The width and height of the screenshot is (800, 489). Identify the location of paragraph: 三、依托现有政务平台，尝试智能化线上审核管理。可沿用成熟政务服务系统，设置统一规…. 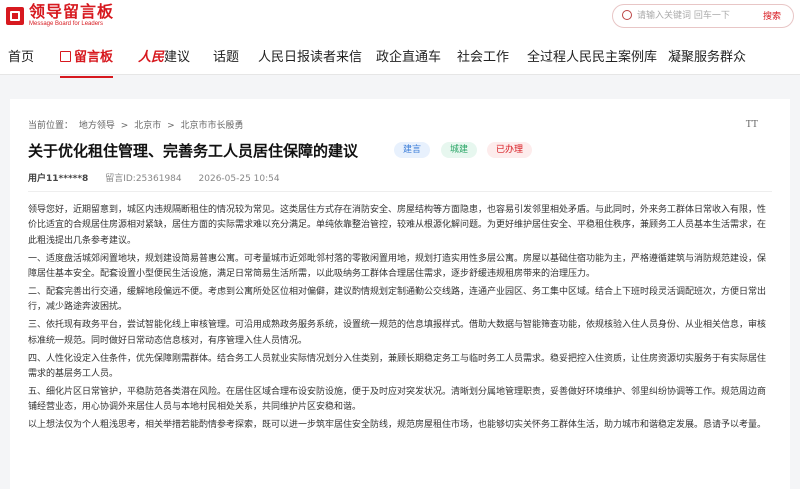
(397, 333).